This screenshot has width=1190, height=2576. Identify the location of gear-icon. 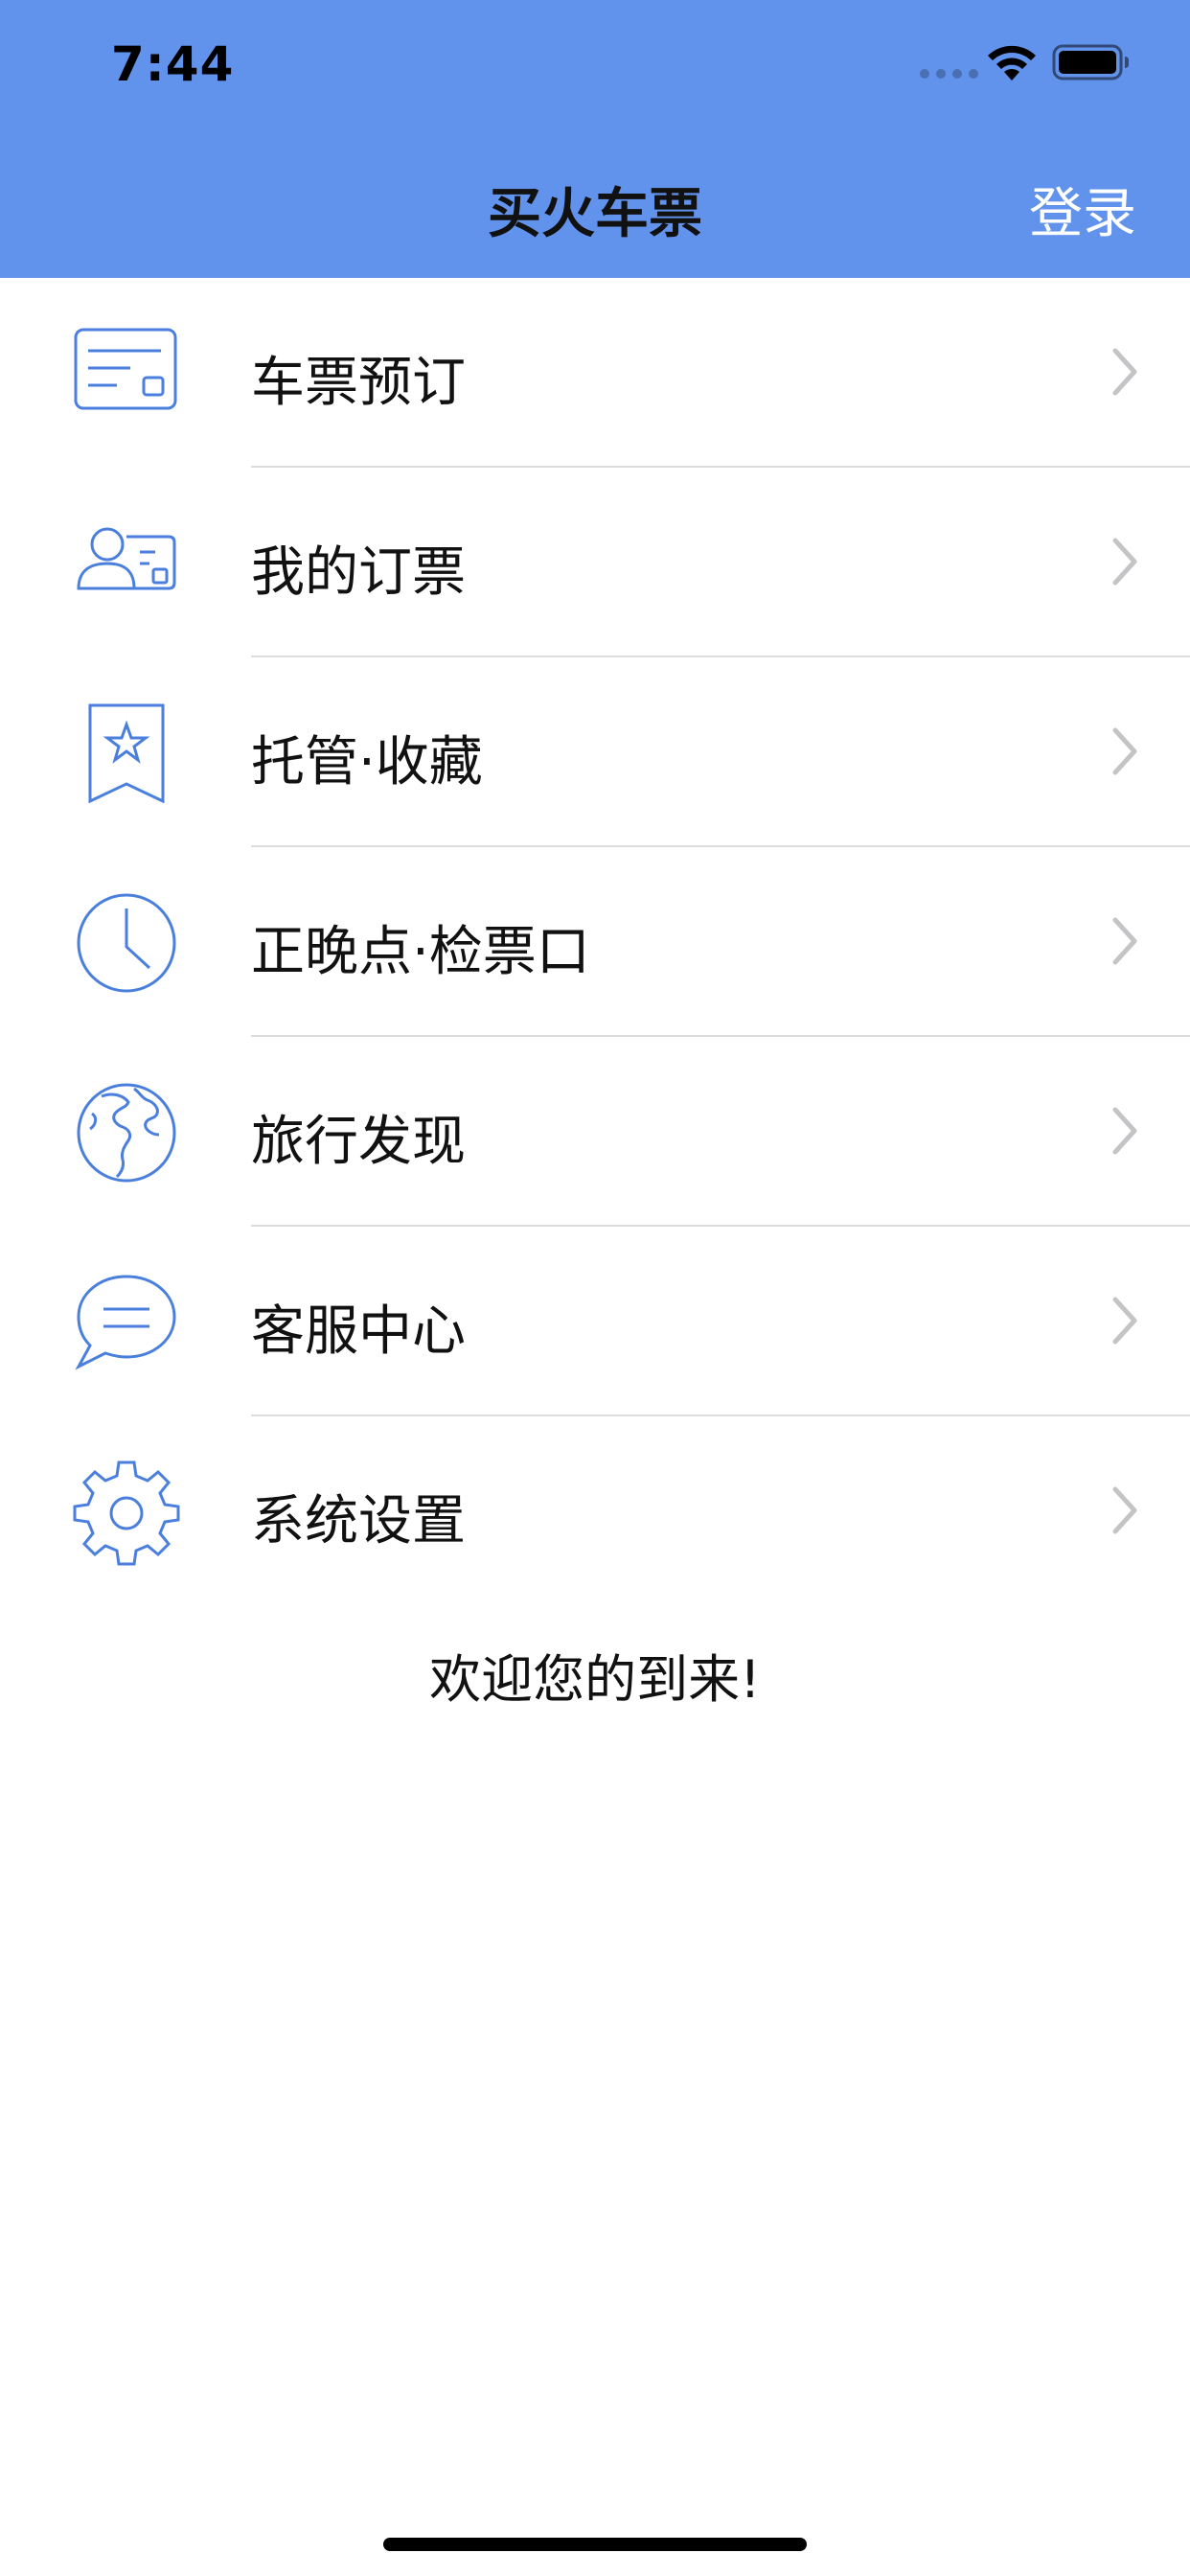
(127, 1513).